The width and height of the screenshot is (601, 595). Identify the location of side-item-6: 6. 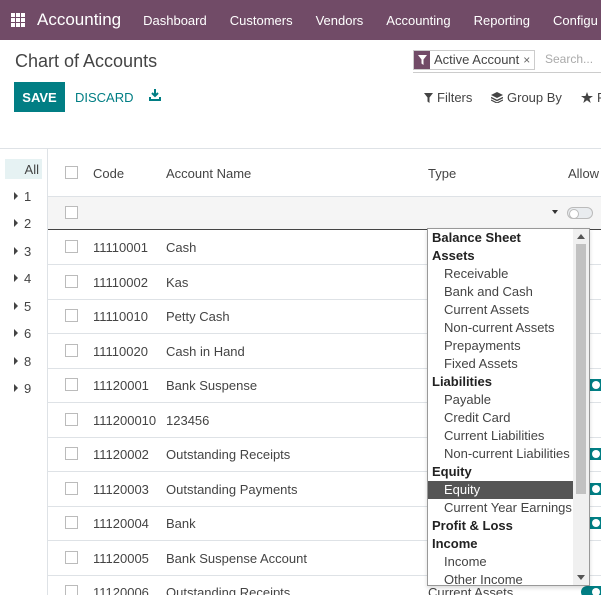
(23, 333).